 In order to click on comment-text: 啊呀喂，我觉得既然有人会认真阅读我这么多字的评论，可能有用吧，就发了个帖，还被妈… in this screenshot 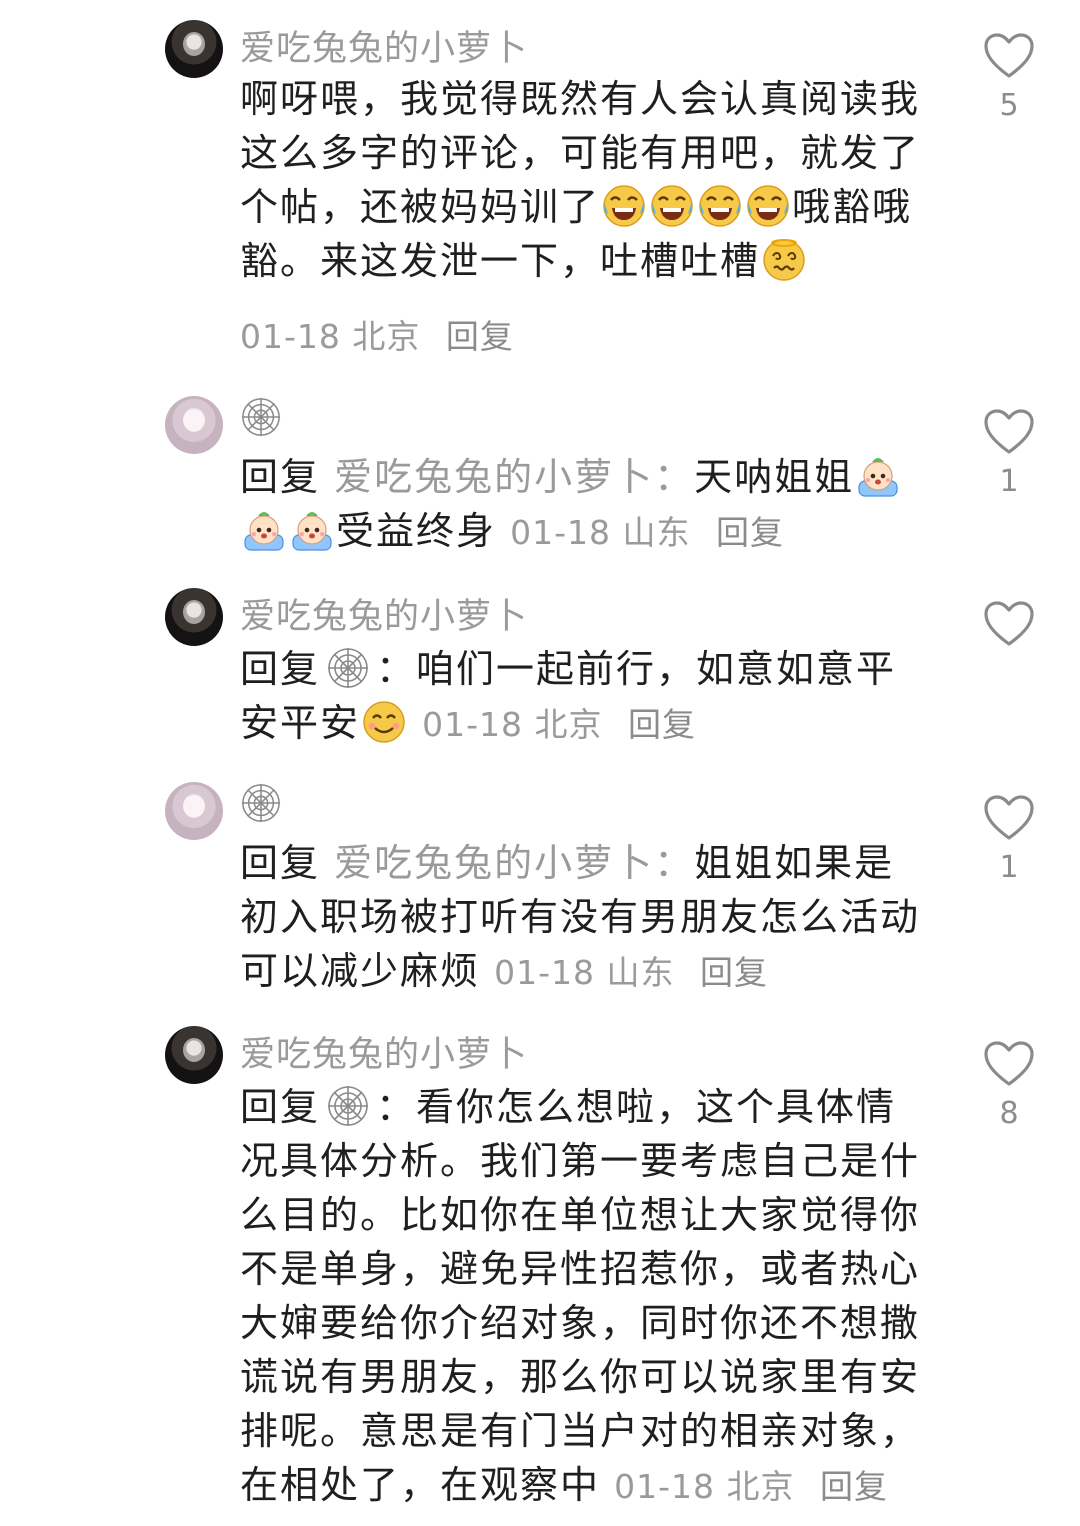, I will do `click(580, 180)`.